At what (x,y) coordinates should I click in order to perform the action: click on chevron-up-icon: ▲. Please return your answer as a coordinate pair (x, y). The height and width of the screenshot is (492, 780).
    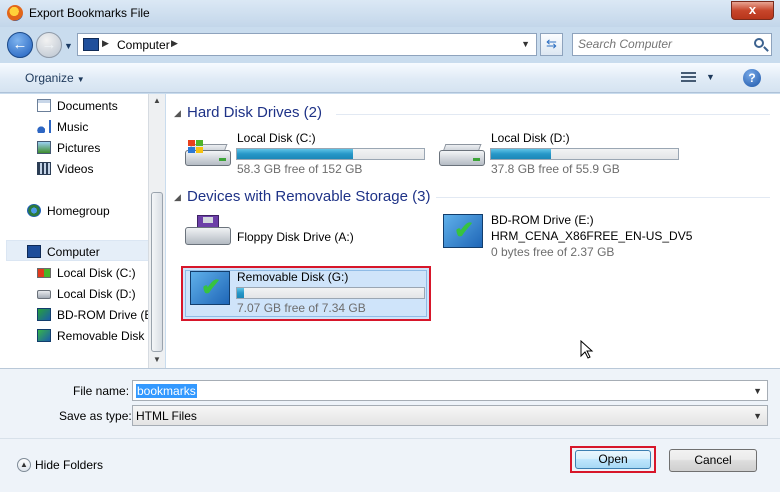
    Looking at the image, I should click on (24, 464).